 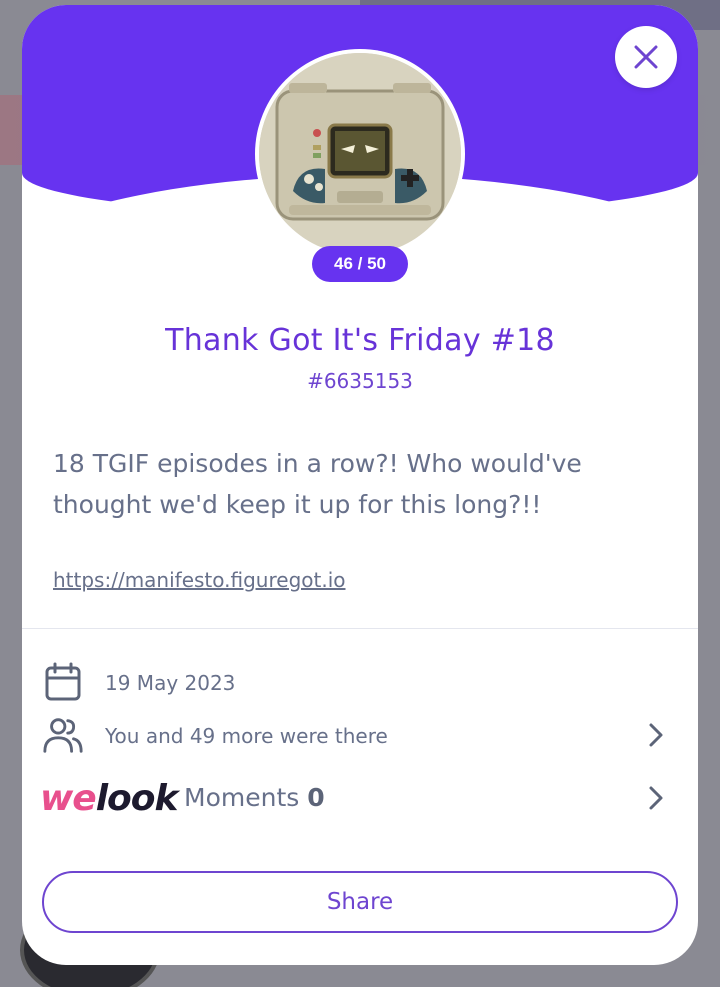 I want to click on badge-image, so click(x=360, y=154).